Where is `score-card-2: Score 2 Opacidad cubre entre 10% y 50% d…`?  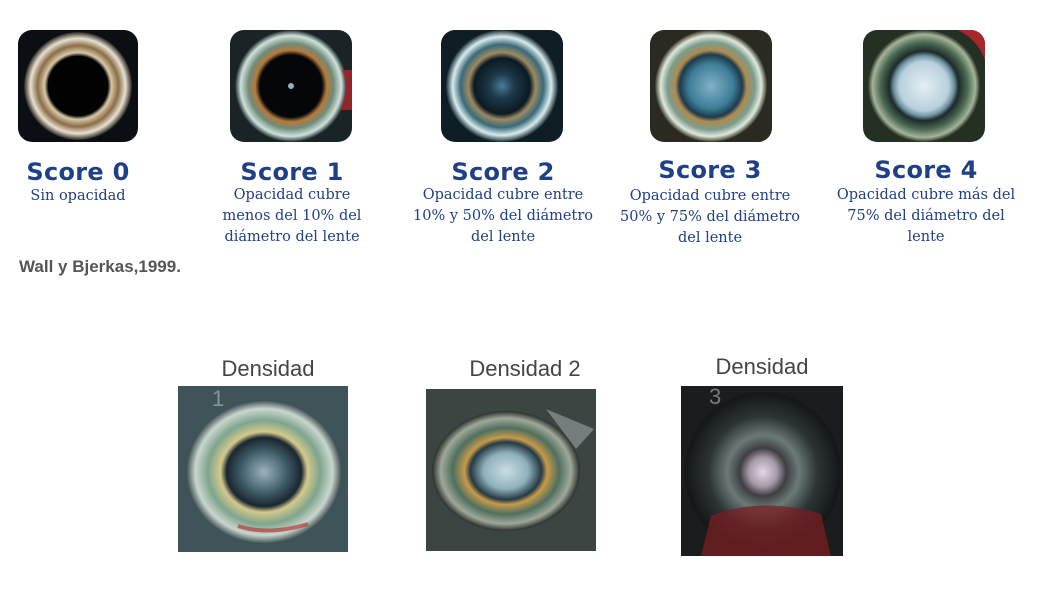
score-card-2: Score 2 Opacidad cubre entre 10% y 50% d… is located at coordinates (503, 140).